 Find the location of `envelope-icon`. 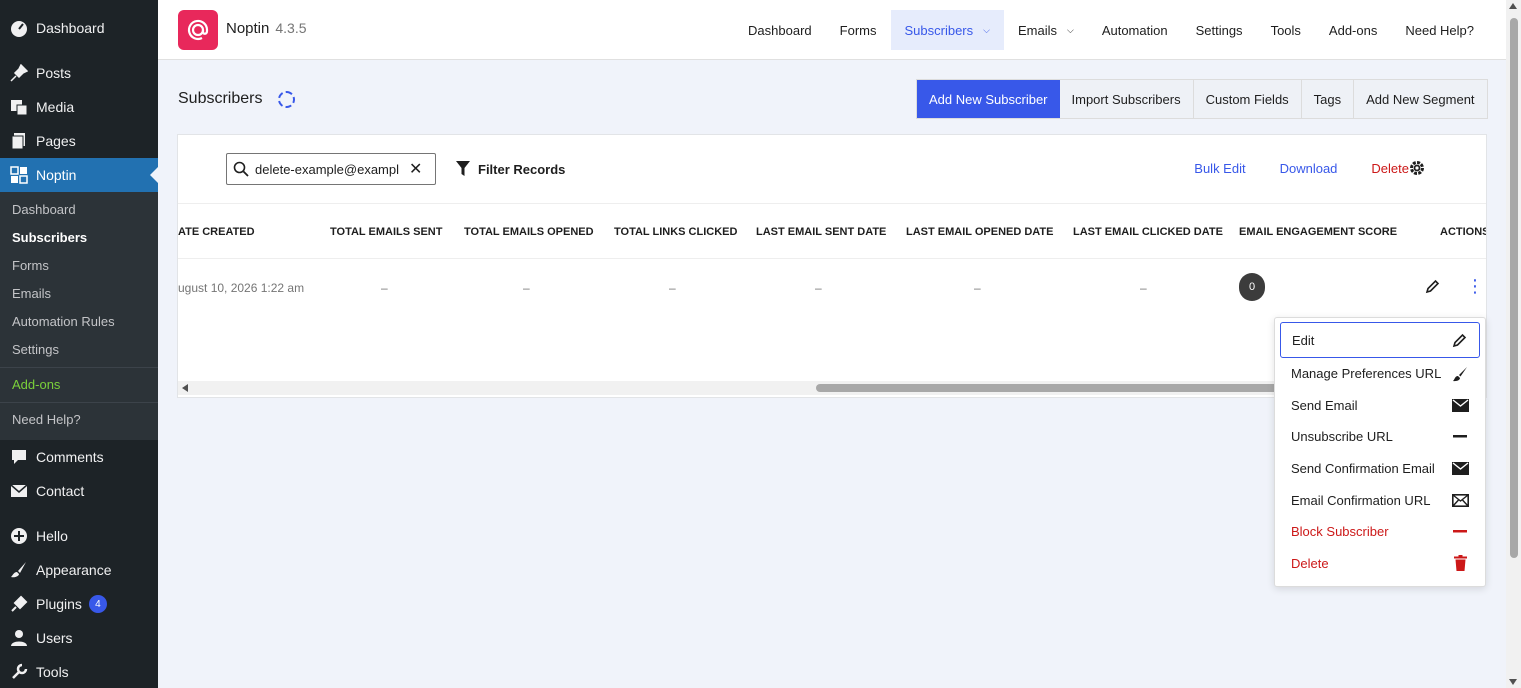

envelope-icon is located at coordinates (1460, 405).